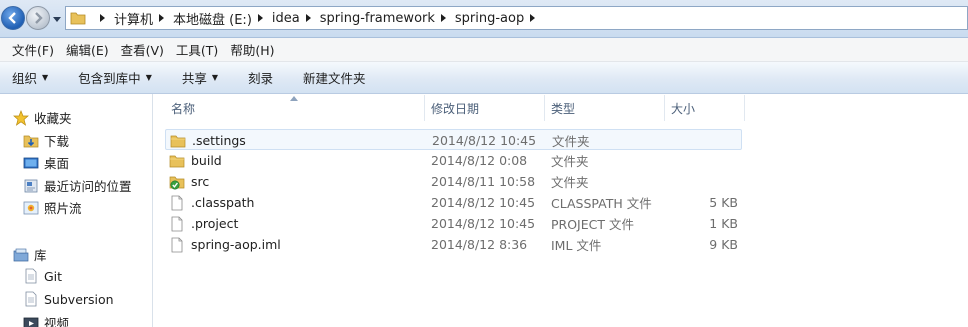 This screenshot has height=327, width=968. Describe the element at coordinates (13, 18) in the screenshot. I see `back-button` at that location.